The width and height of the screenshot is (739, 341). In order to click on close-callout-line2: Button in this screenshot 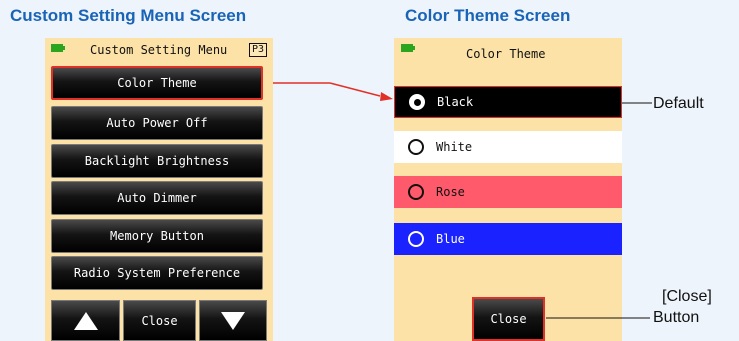, I will do `click(676, 317)`.